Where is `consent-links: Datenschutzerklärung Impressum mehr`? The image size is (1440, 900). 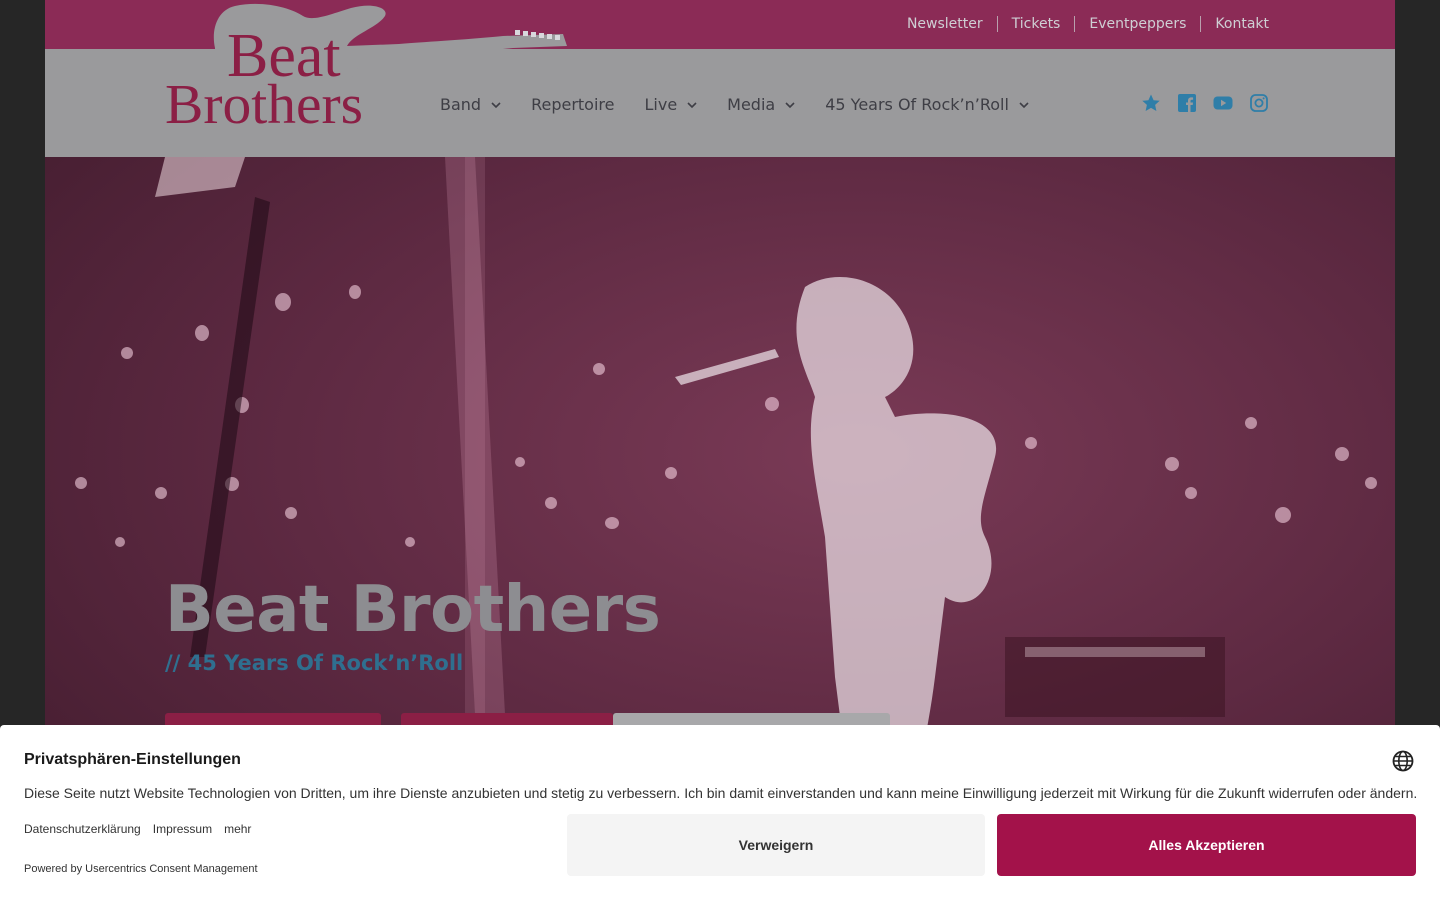
consent-links: Datenschutzerklärung Impressum mehr is located at coordinates (137, 829).